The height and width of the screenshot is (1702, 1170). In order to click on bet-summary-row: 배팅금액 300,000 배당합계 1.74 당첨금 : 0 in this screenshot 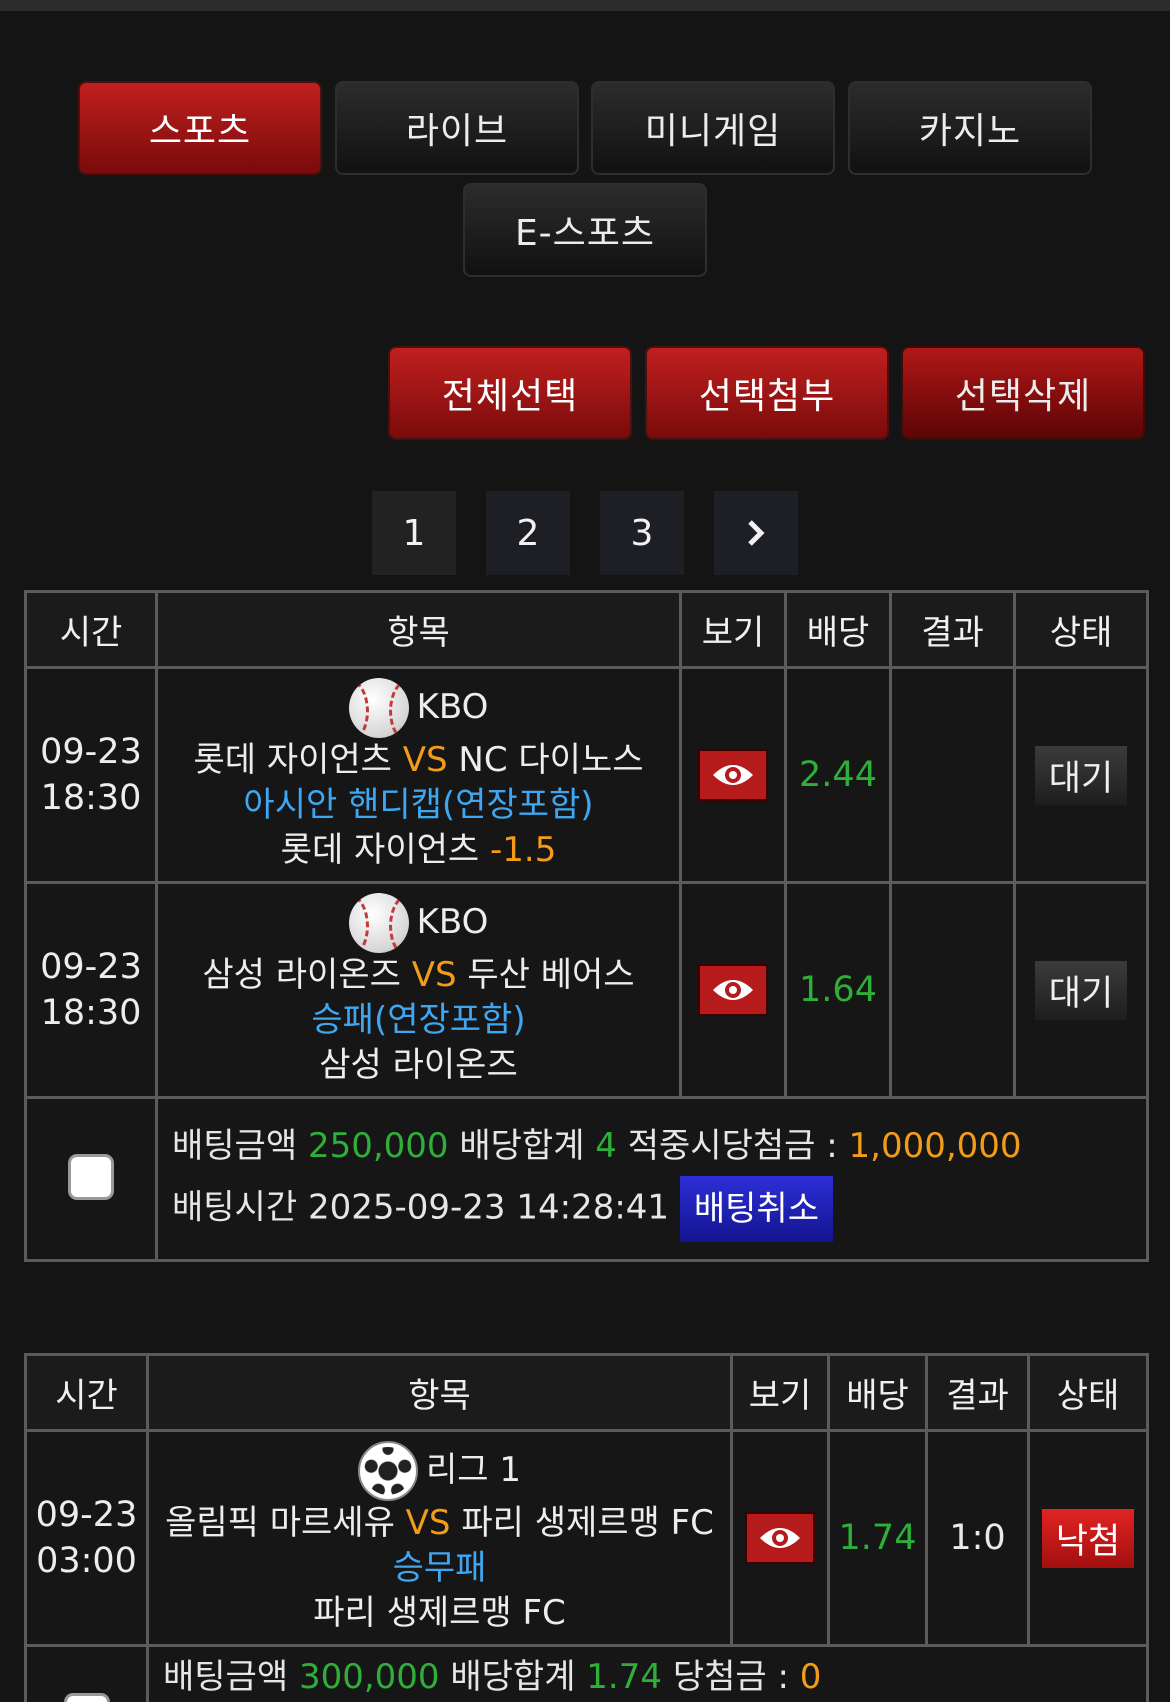, I will do `click(586, 1673)`.